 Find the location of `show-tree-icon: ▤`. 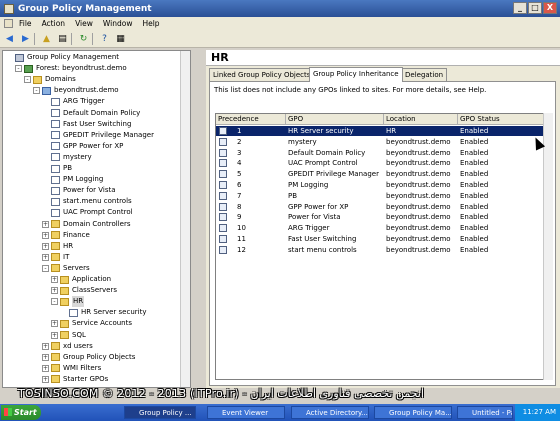

show-tree-icon: ▤ is located at coordinates (62, 38).